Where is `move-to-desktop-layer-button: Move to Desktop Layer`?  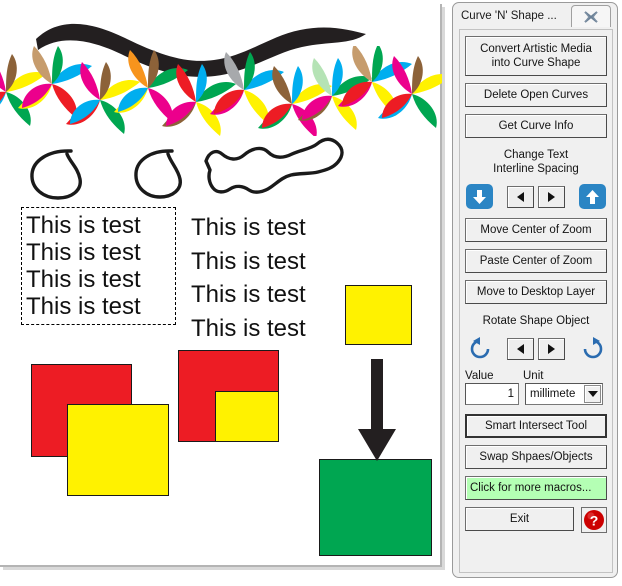 move-to-desktop-layer-button: Move to Desktop Layer is located at coordinates (536, 292).